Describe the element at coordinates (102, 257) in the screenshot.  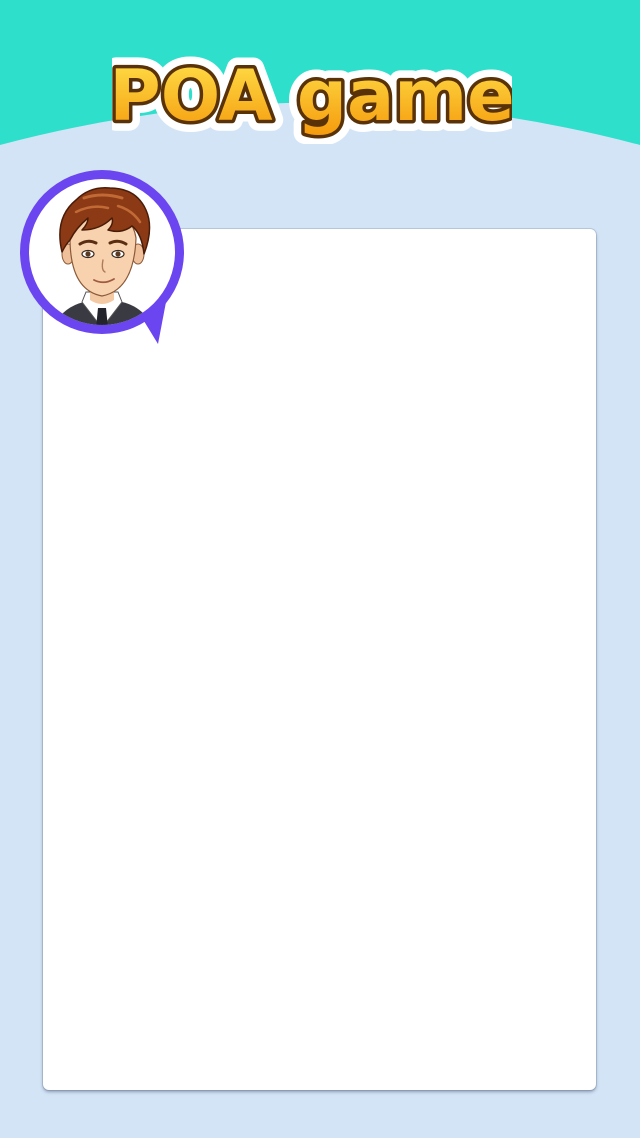
I see `character-avatar` at that location.